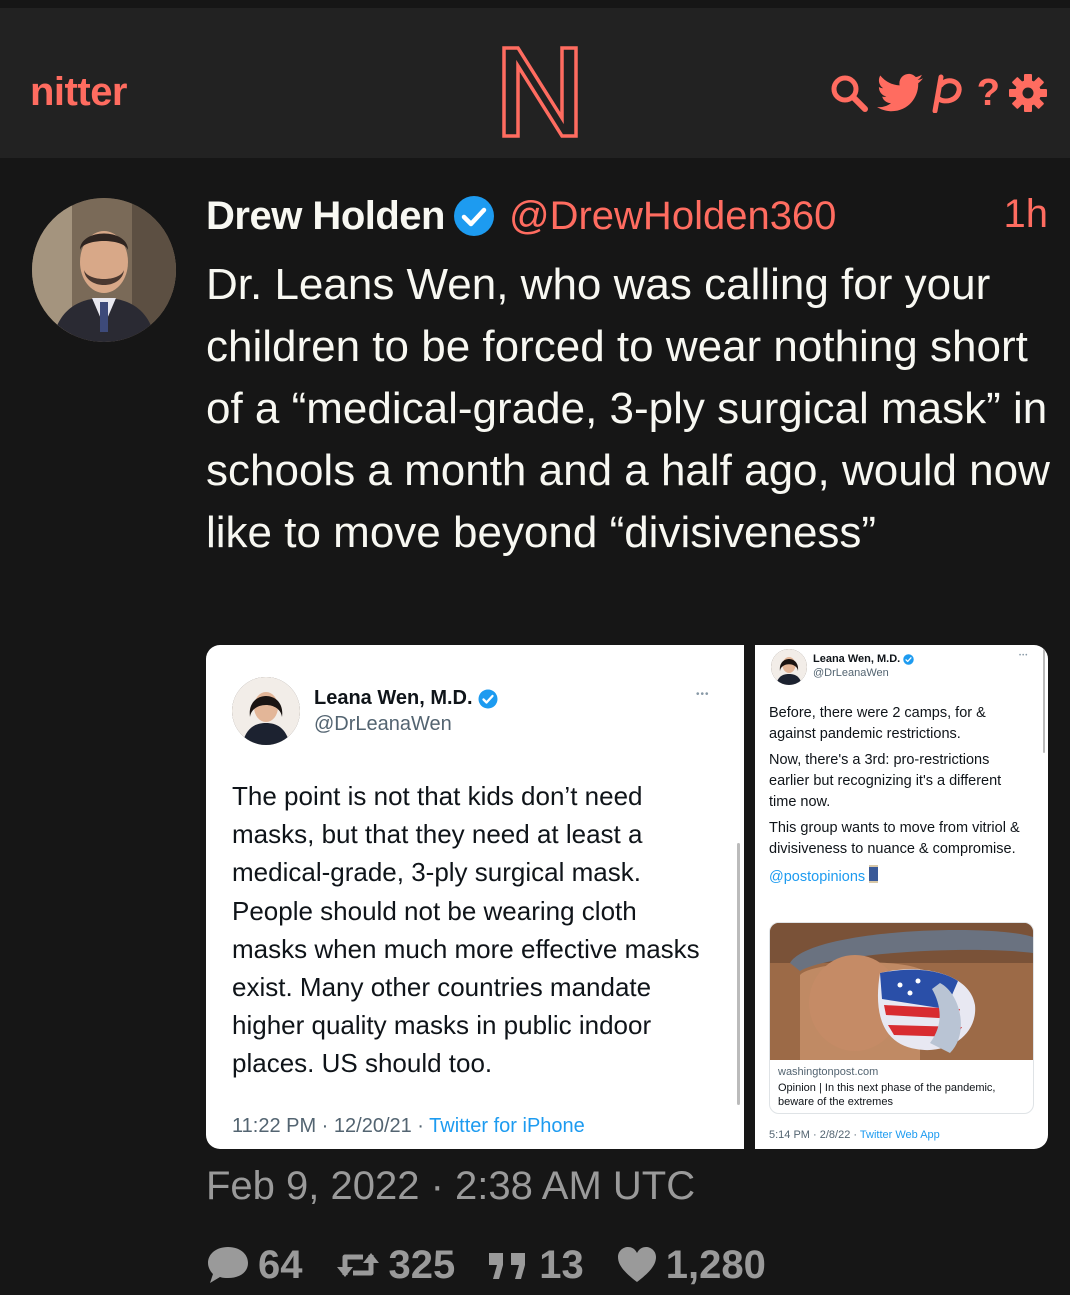  I want to click on mention-link: @postopinions, so click(817, 877).